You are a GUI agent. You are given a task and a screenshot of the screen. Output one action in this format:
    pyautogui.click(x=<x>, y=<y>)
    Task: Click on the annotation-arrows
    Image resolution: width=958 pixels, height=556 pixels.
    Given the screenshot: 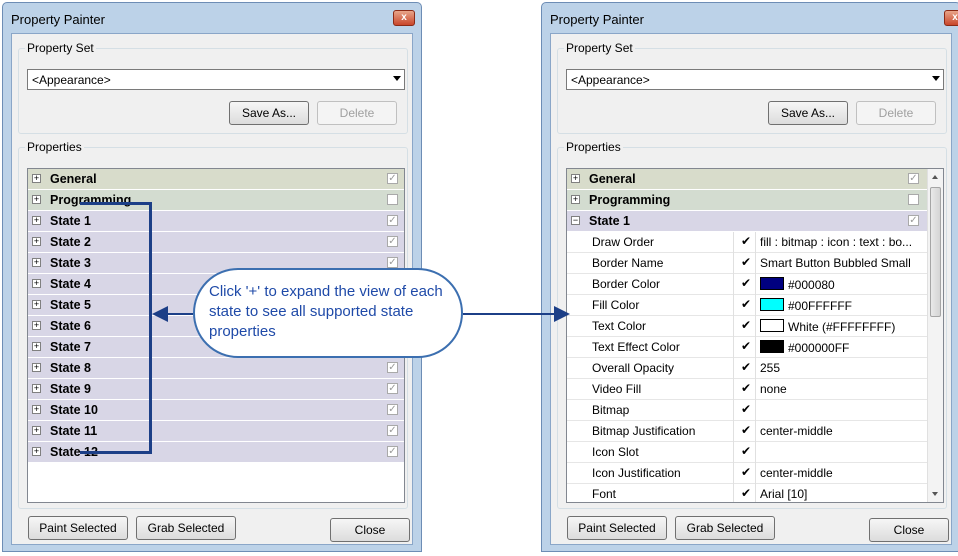 What is the action you would take?
    pyautogui.click(x=361, y=314)
    